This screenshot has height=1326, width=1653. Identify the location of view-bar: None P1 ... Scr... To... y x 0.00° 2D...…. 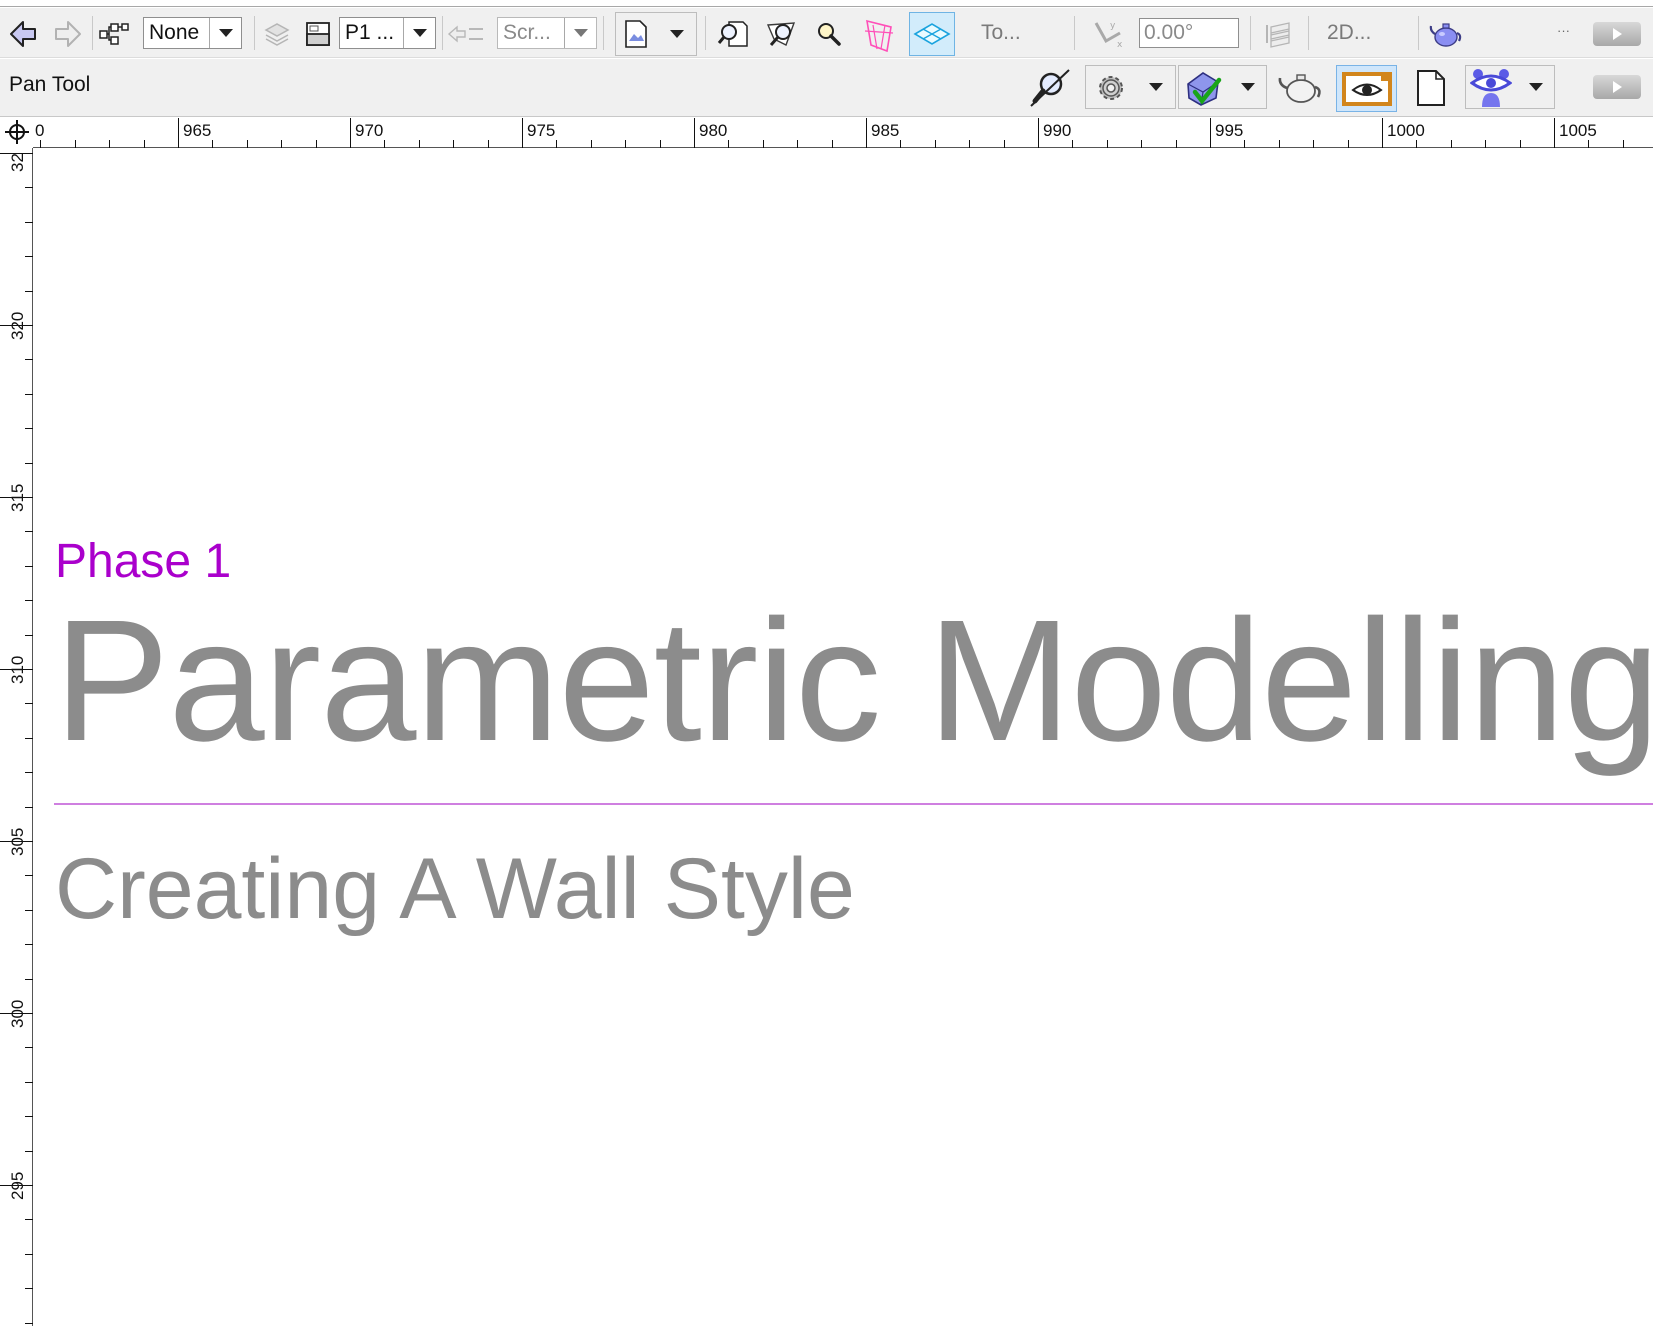
(826, 33).